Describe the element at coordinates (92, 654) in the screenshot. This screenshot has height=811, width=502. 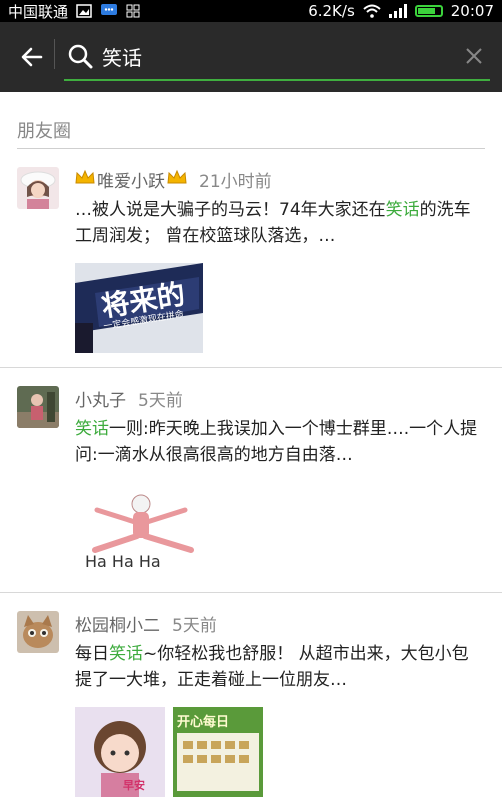
I see `post-text-part: 每日` at that location.